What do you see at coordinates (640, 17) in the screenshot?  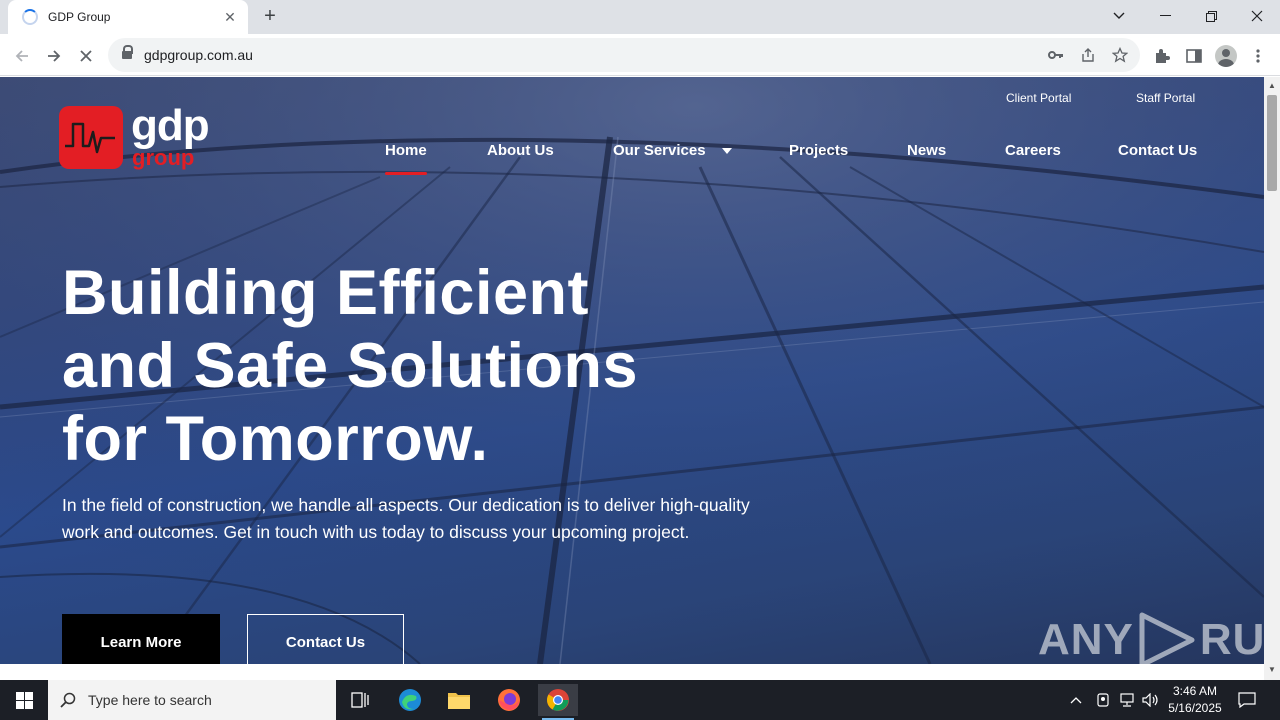 I see `browser-tab-strip: GDP Group ✕ +` at bounding box center [640, 17].